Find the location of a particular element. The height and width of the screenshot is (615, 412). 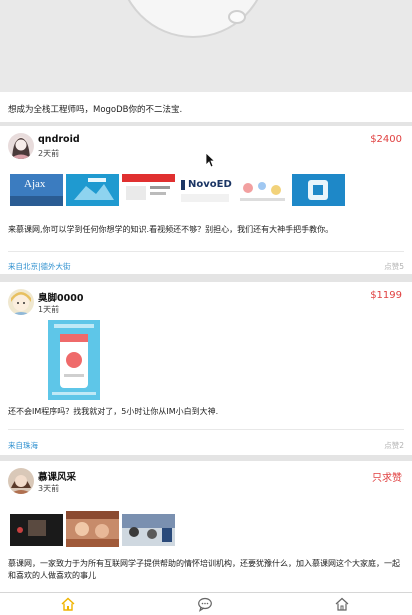

thumbnail-image: NovoED is located at coordinates (205, 190).